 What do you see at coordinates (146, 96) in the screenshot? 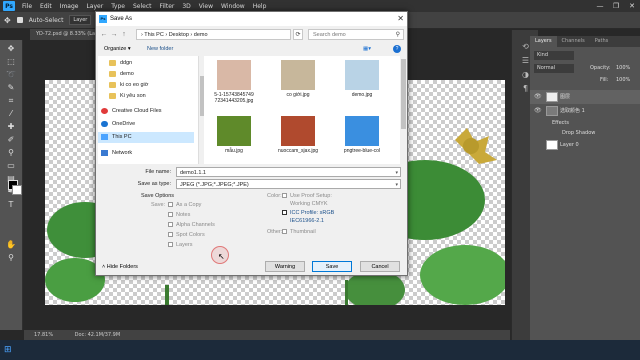
I see `nav-item: Ki yêu son` at bounding box center [146, 96].